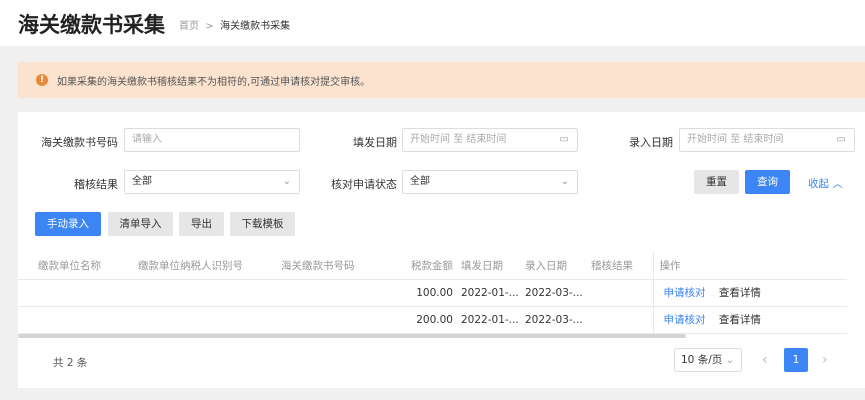  Describe the element at coordinates (209, 266) in the screenshot. I see `col-payer-tax-id: 缴款单位纳税人识别号` at that location.